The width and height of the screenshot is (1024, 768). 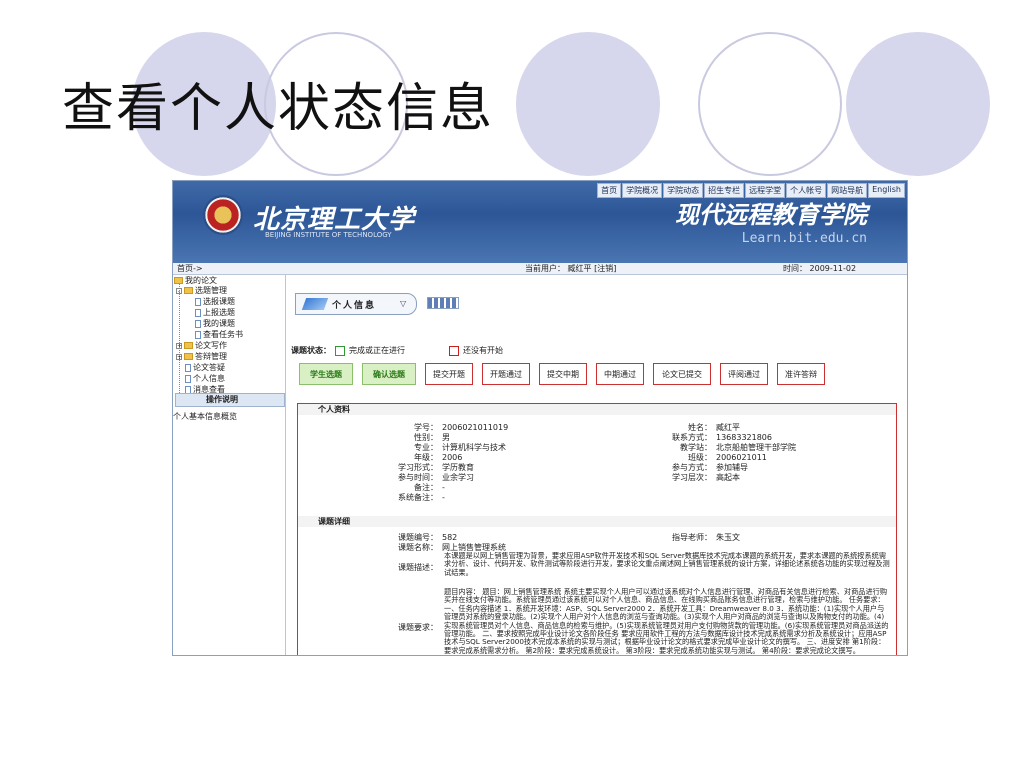 I want to click on slide-title: 查看个人状态信息, so click(x=278, y=109).